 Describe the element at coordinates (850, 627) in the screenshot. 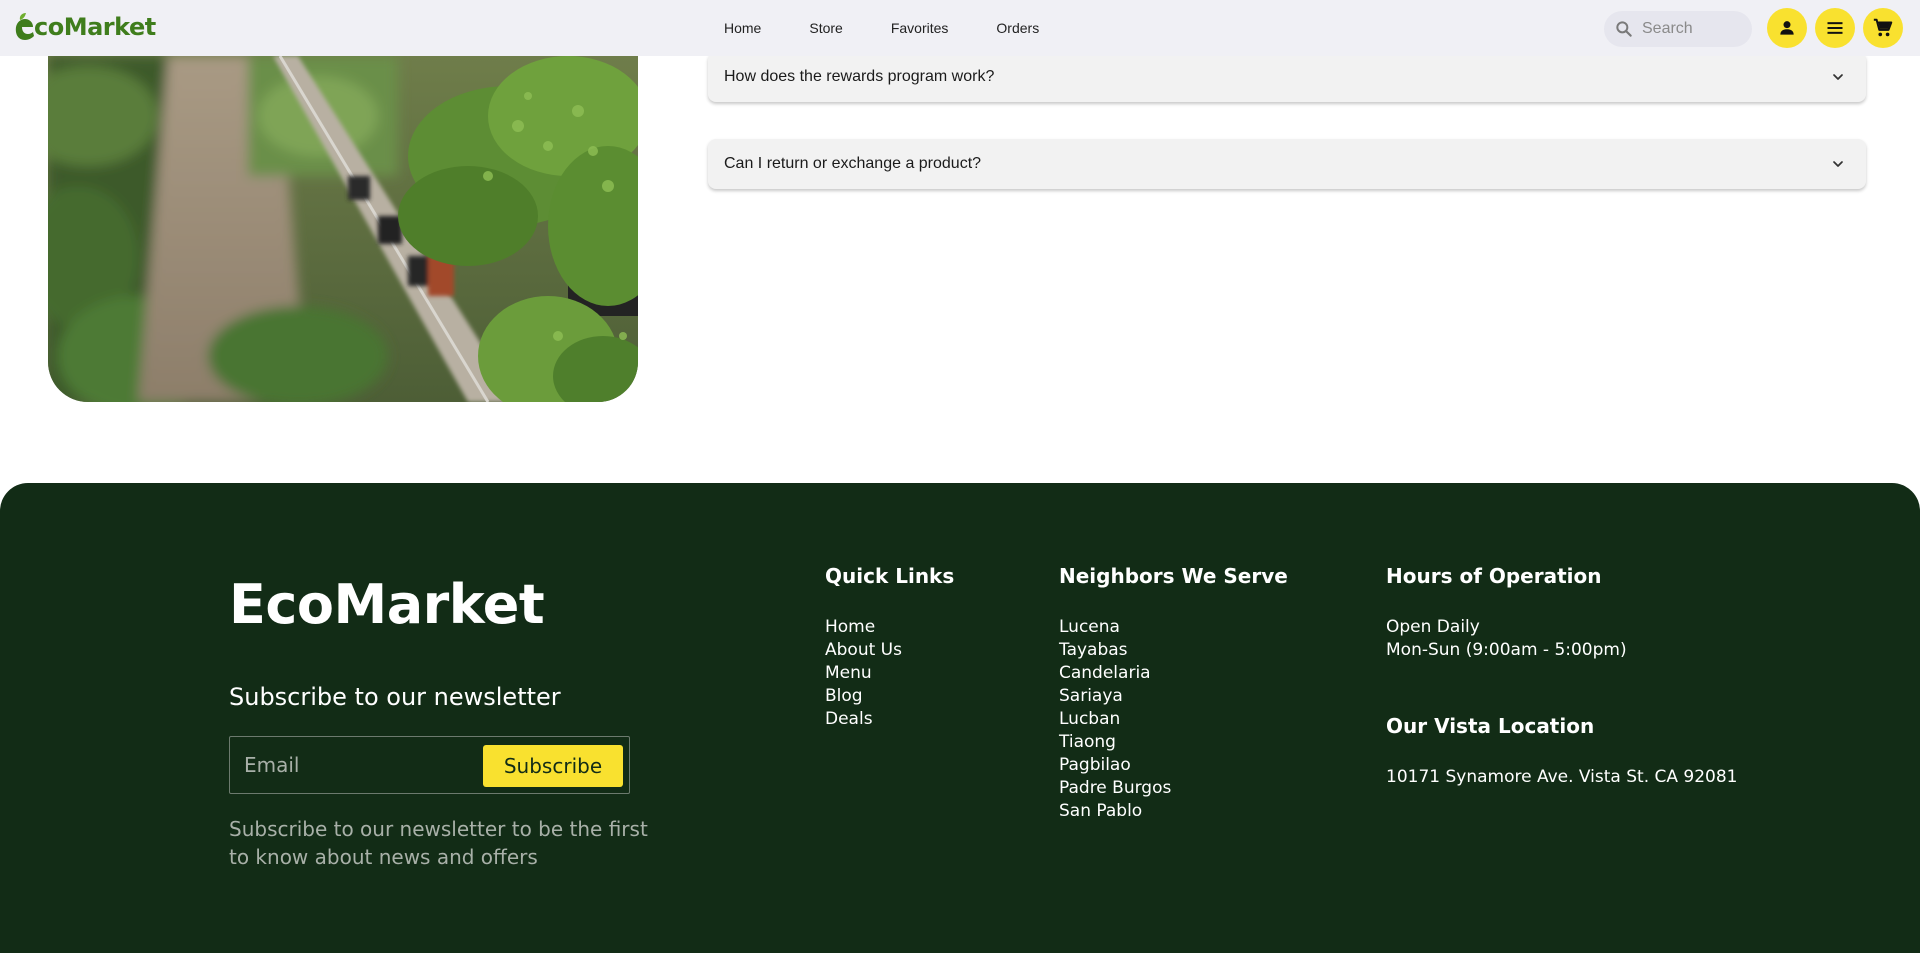

I see `footer-link-home: Home` at that location.